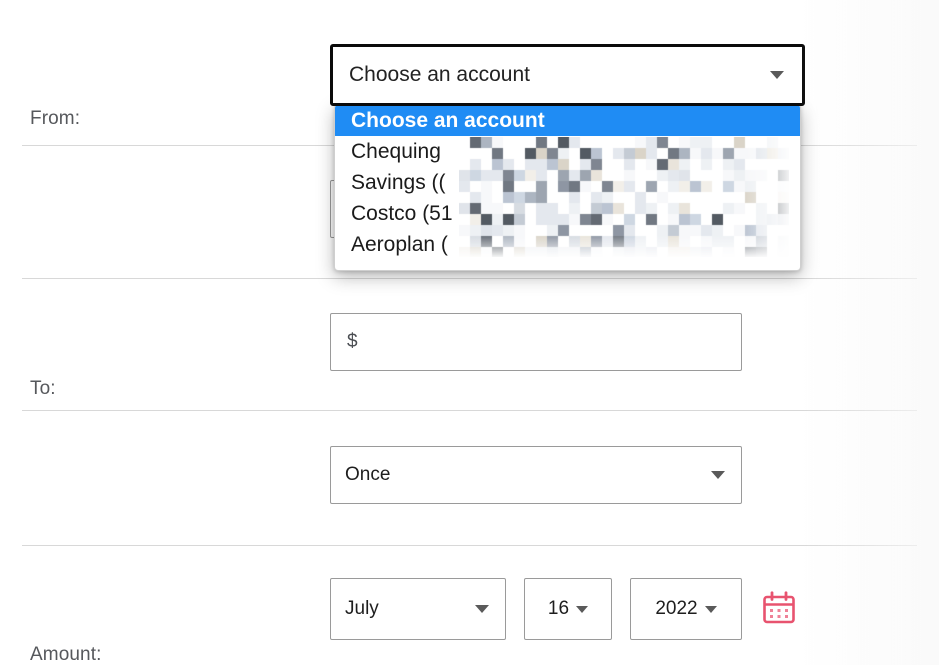 The height and width of the screenshot is (665, 939). I want to click on transfer-date-year-value: 2022, so click(676, 608).